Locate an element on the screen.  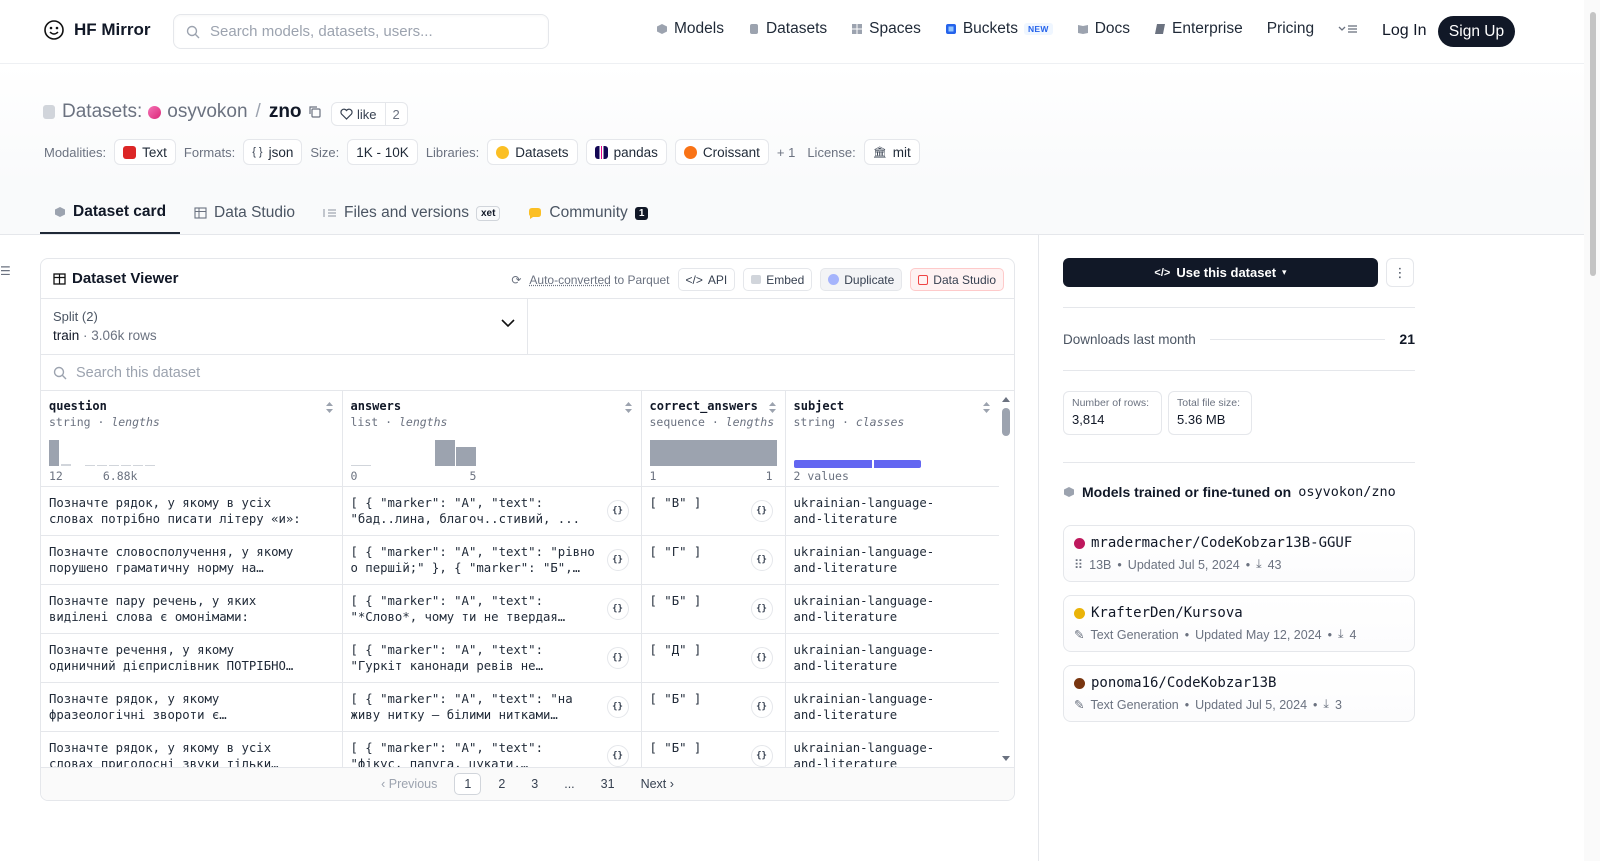
nav-buckets: Buckets NEW is located at coordinates (999, 29).